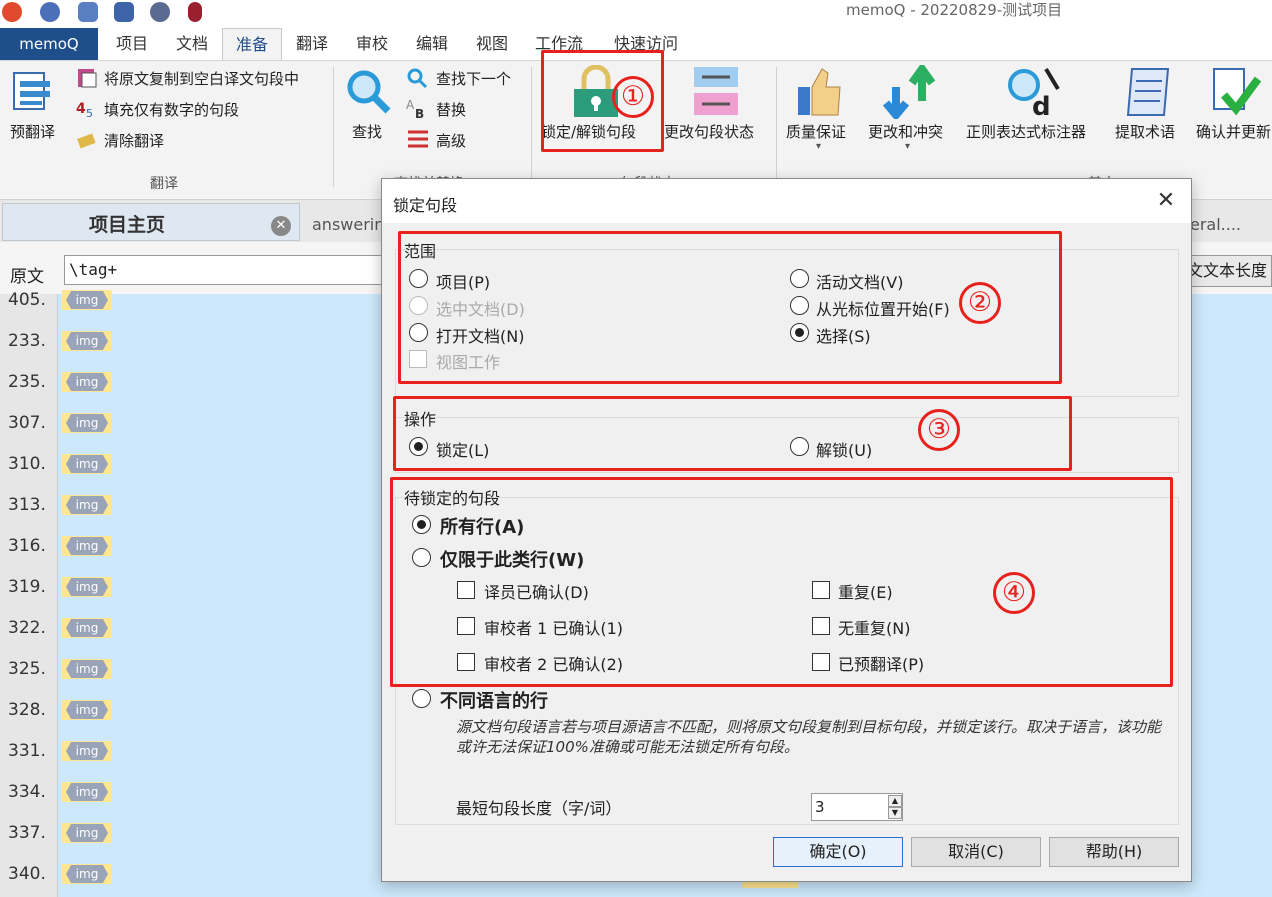 Image resolution: width=1272 pixels, height=897 pixels. Describe the element at coordinates (417, 78) in the screenshot. I see `find-next-icon` at that location.